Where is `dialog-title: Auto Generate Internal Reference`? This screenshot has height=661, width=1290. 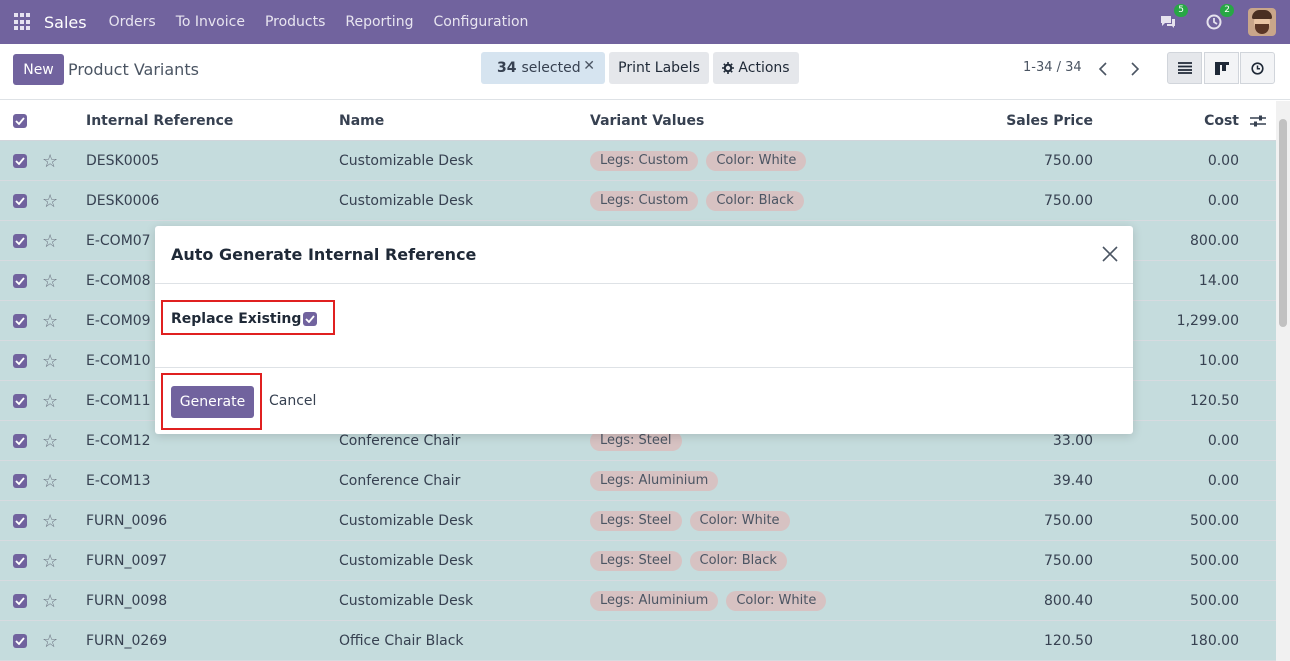
dialog-title: Auto Generate Internal Reference is located at coordinates (324, 254).